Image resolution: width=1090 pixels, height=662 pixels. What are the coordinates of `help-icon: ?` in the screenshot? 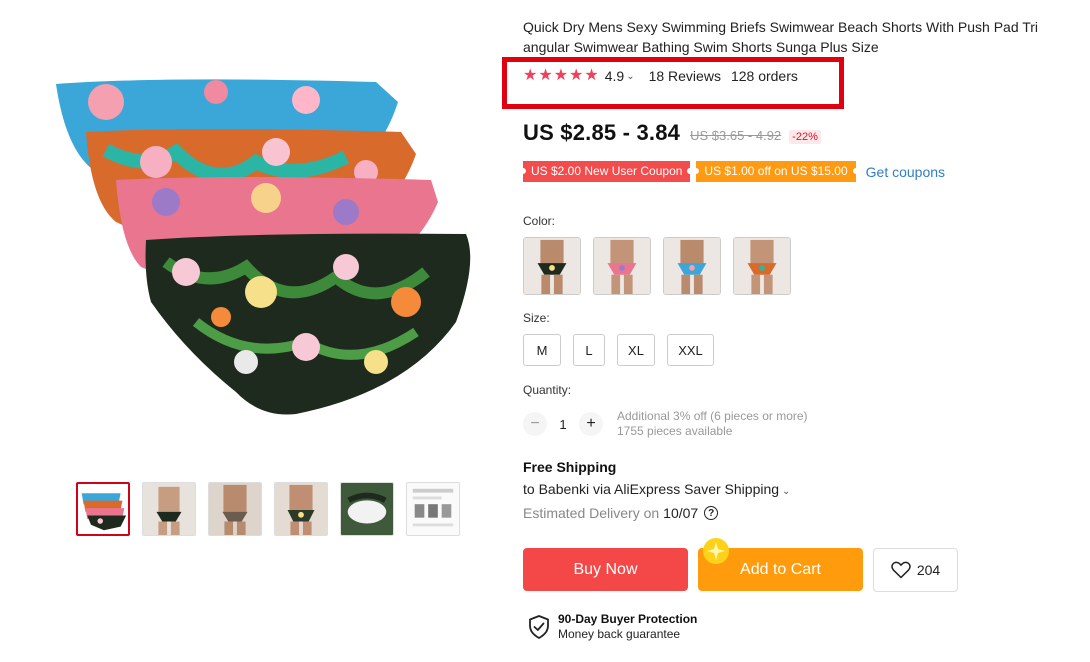 It's located at (711, 513).